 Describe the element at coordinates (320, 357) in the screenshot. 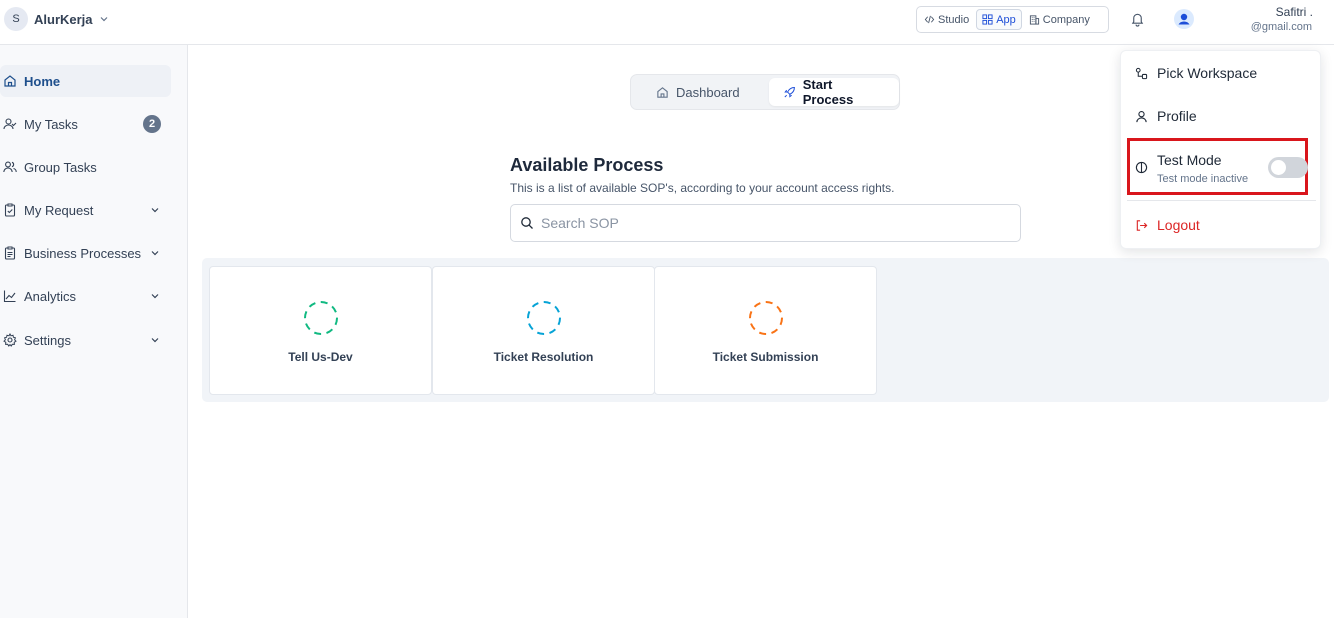

I see `process-card-label: Tell Us-Dev` at that location.